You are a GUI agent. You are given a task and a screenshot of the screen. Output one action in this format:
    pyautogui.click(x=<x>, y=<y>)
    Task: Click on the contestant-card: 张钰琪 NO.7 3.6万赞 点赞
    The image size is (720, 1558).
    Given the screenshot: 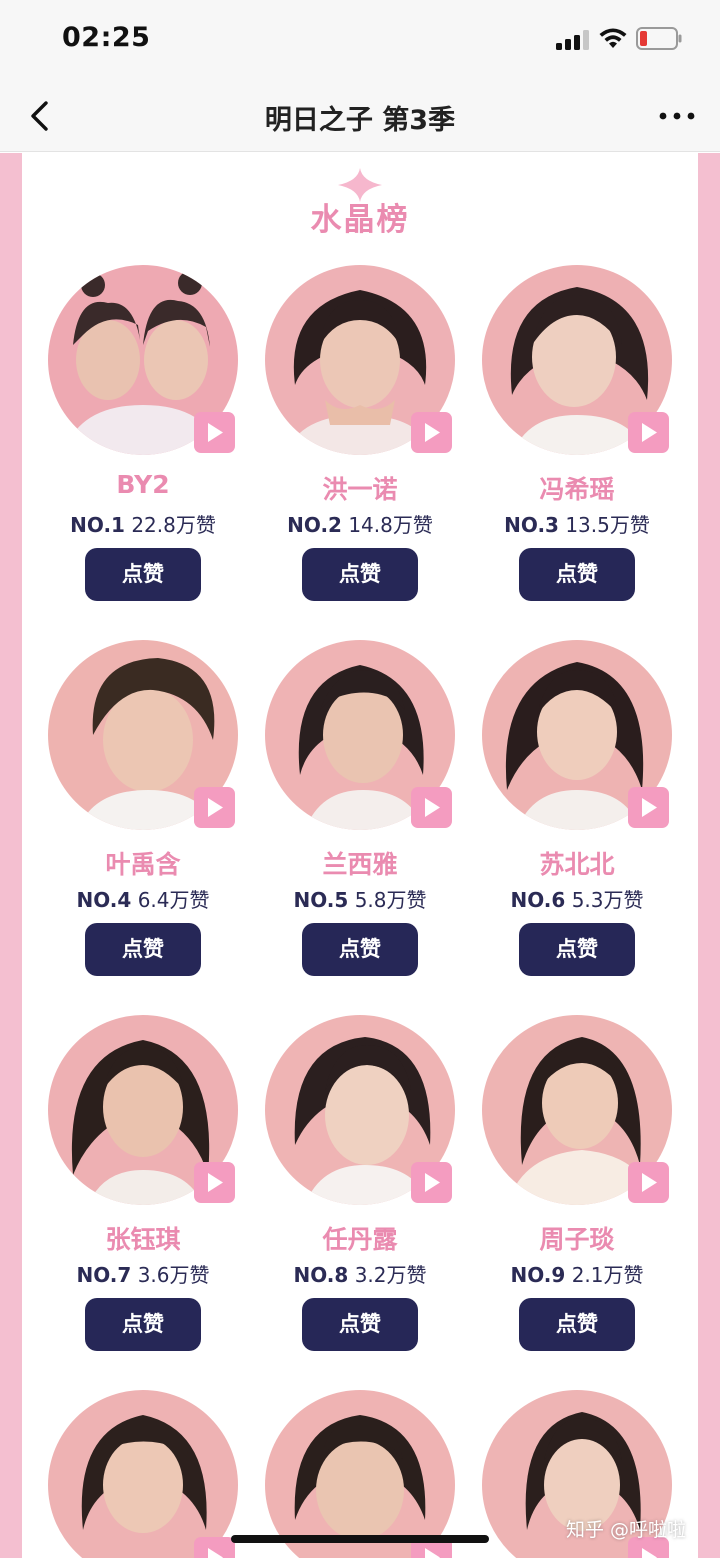 What is the action you would take?
    pyautogui.click(x=148, y=1195)
    